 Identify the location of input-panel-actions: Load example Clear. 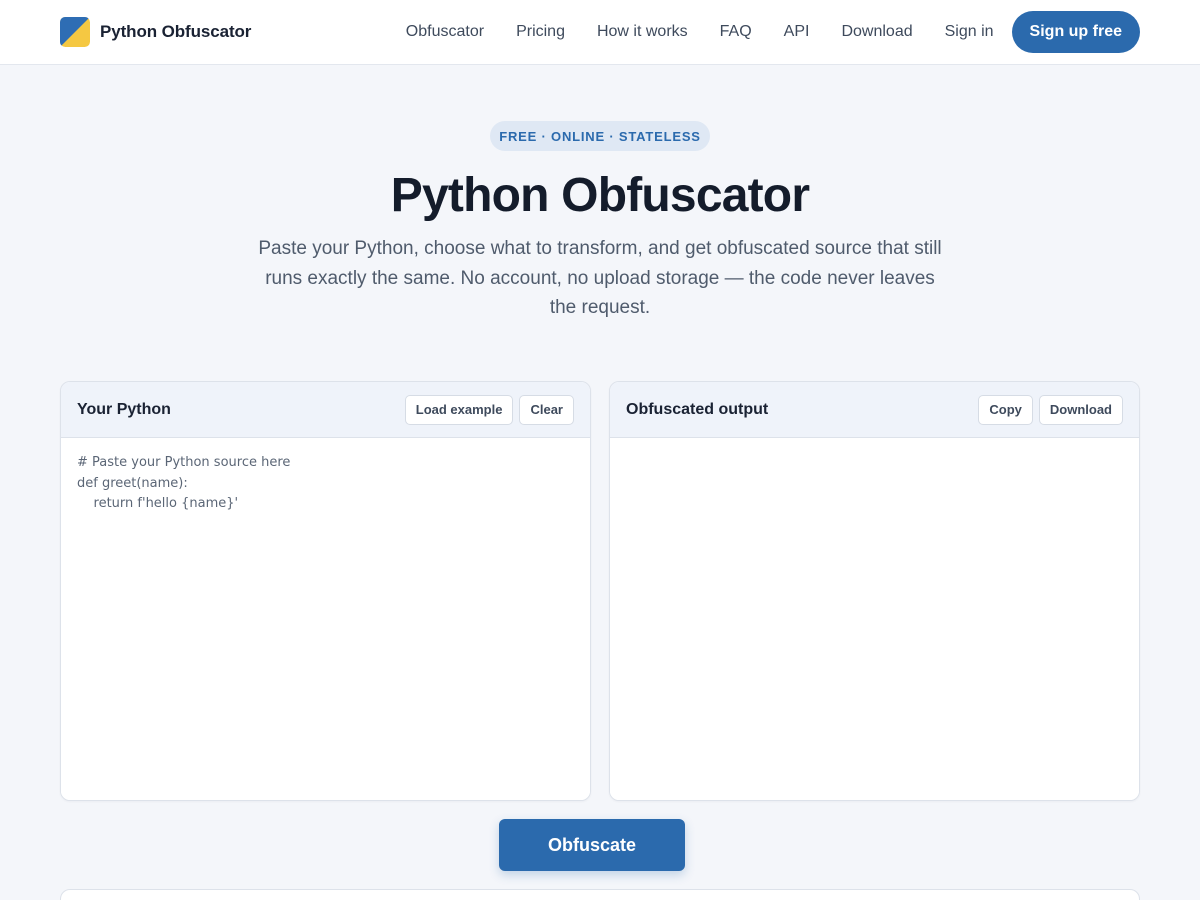
(489, 409).